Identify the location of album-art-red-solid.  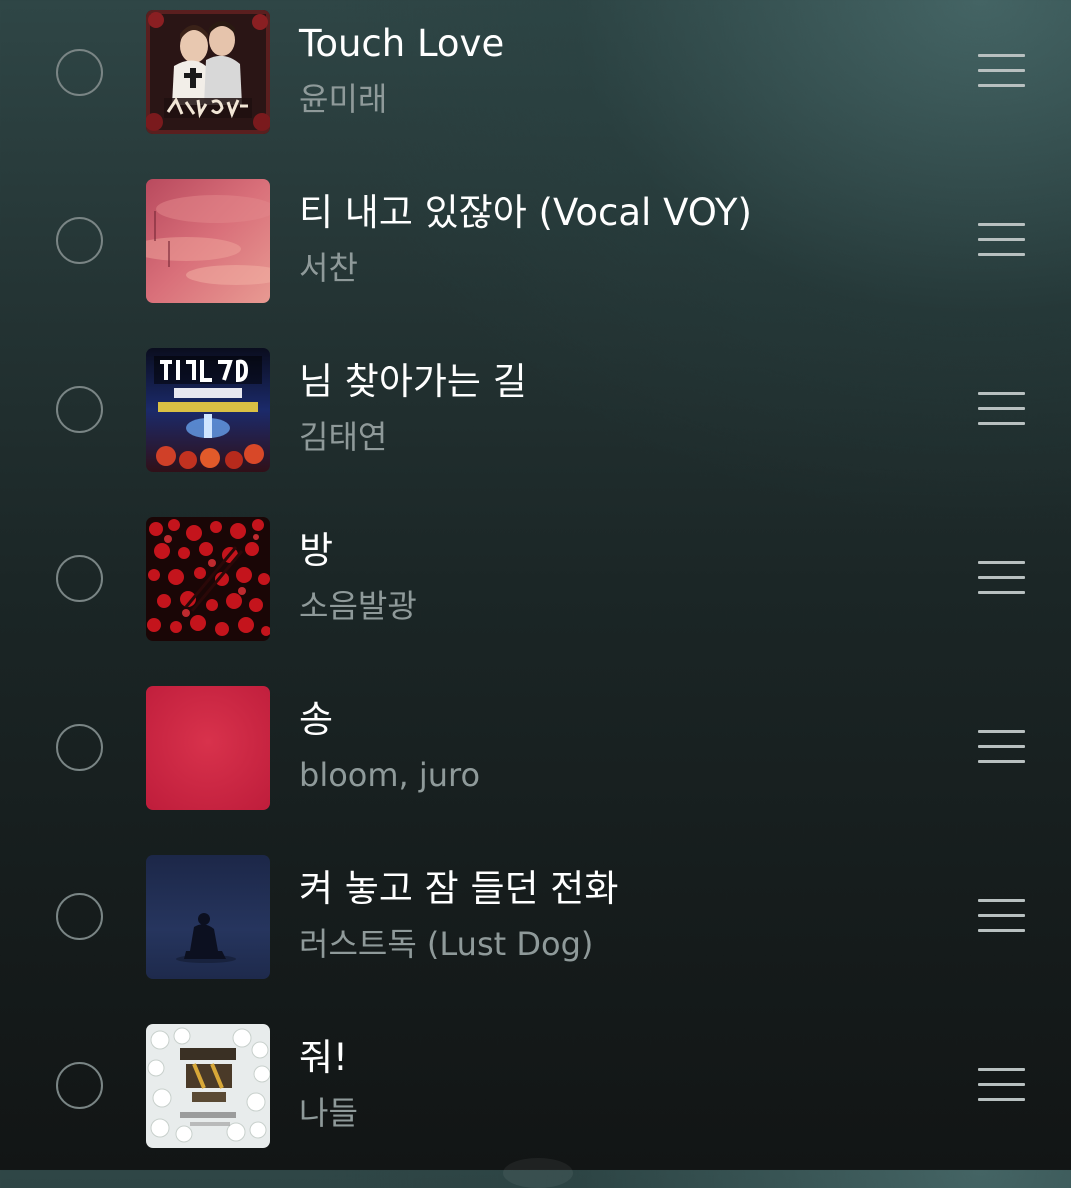
(208, 748).